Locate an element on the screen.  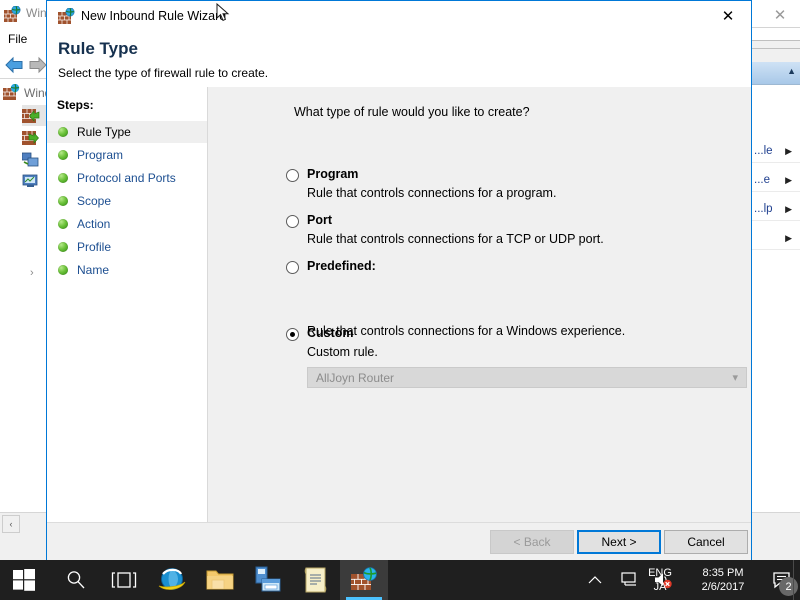
sidebar-item-action: Action is located at coordinates (127, 224).